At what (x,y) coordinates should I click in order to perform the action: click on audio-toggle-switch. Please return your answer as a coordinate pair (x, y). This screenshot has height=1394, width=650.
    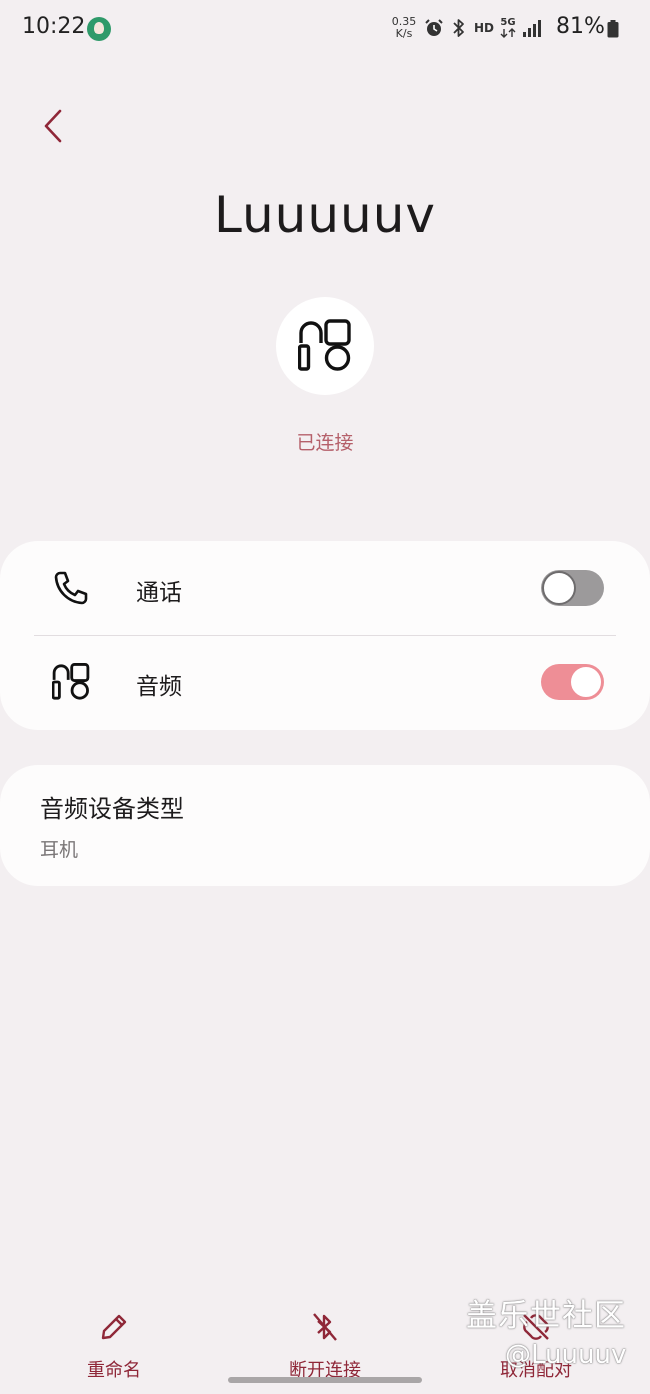
    Looking at the image, I should click on (572, 682).